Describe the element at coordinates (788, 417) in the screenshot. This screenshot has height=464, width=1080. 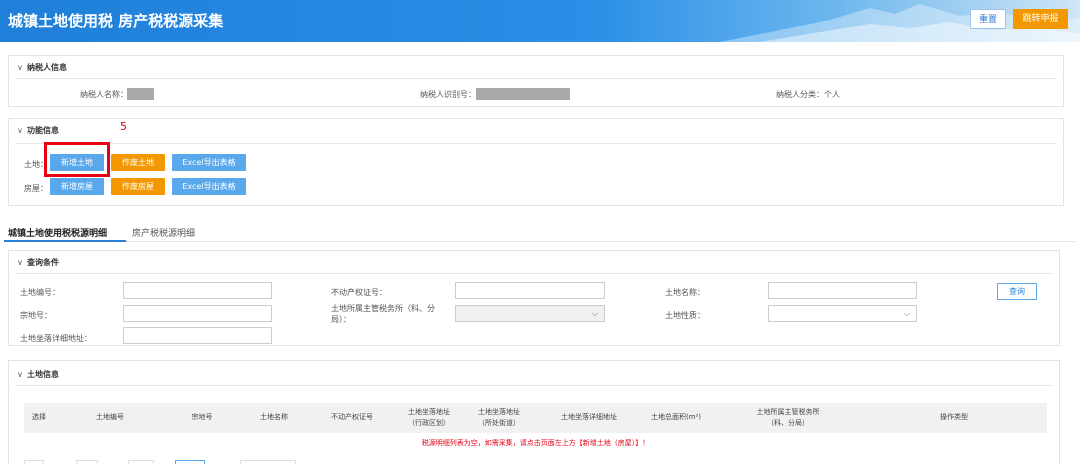
I see `column-header: 土地所属主管税务所 （科、分局）` at that location.